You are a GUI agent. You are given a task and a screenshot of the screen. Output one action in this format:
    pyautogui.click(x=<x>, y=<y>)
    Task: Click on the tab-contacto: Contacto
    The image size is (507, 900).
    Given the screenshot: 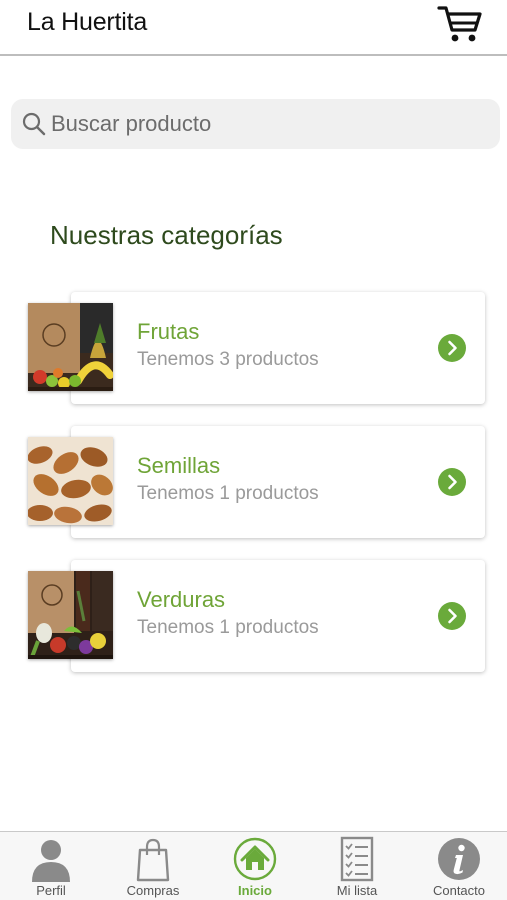 What is the action you would take?
    pyautogui.click(x=458, y=866)
    